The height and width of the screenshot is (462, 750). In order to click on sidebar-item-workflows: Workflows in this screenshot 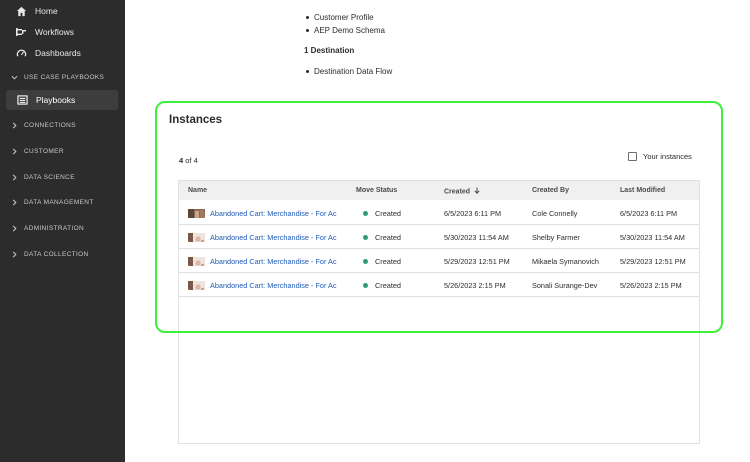, I will do `click(62, 32)`.